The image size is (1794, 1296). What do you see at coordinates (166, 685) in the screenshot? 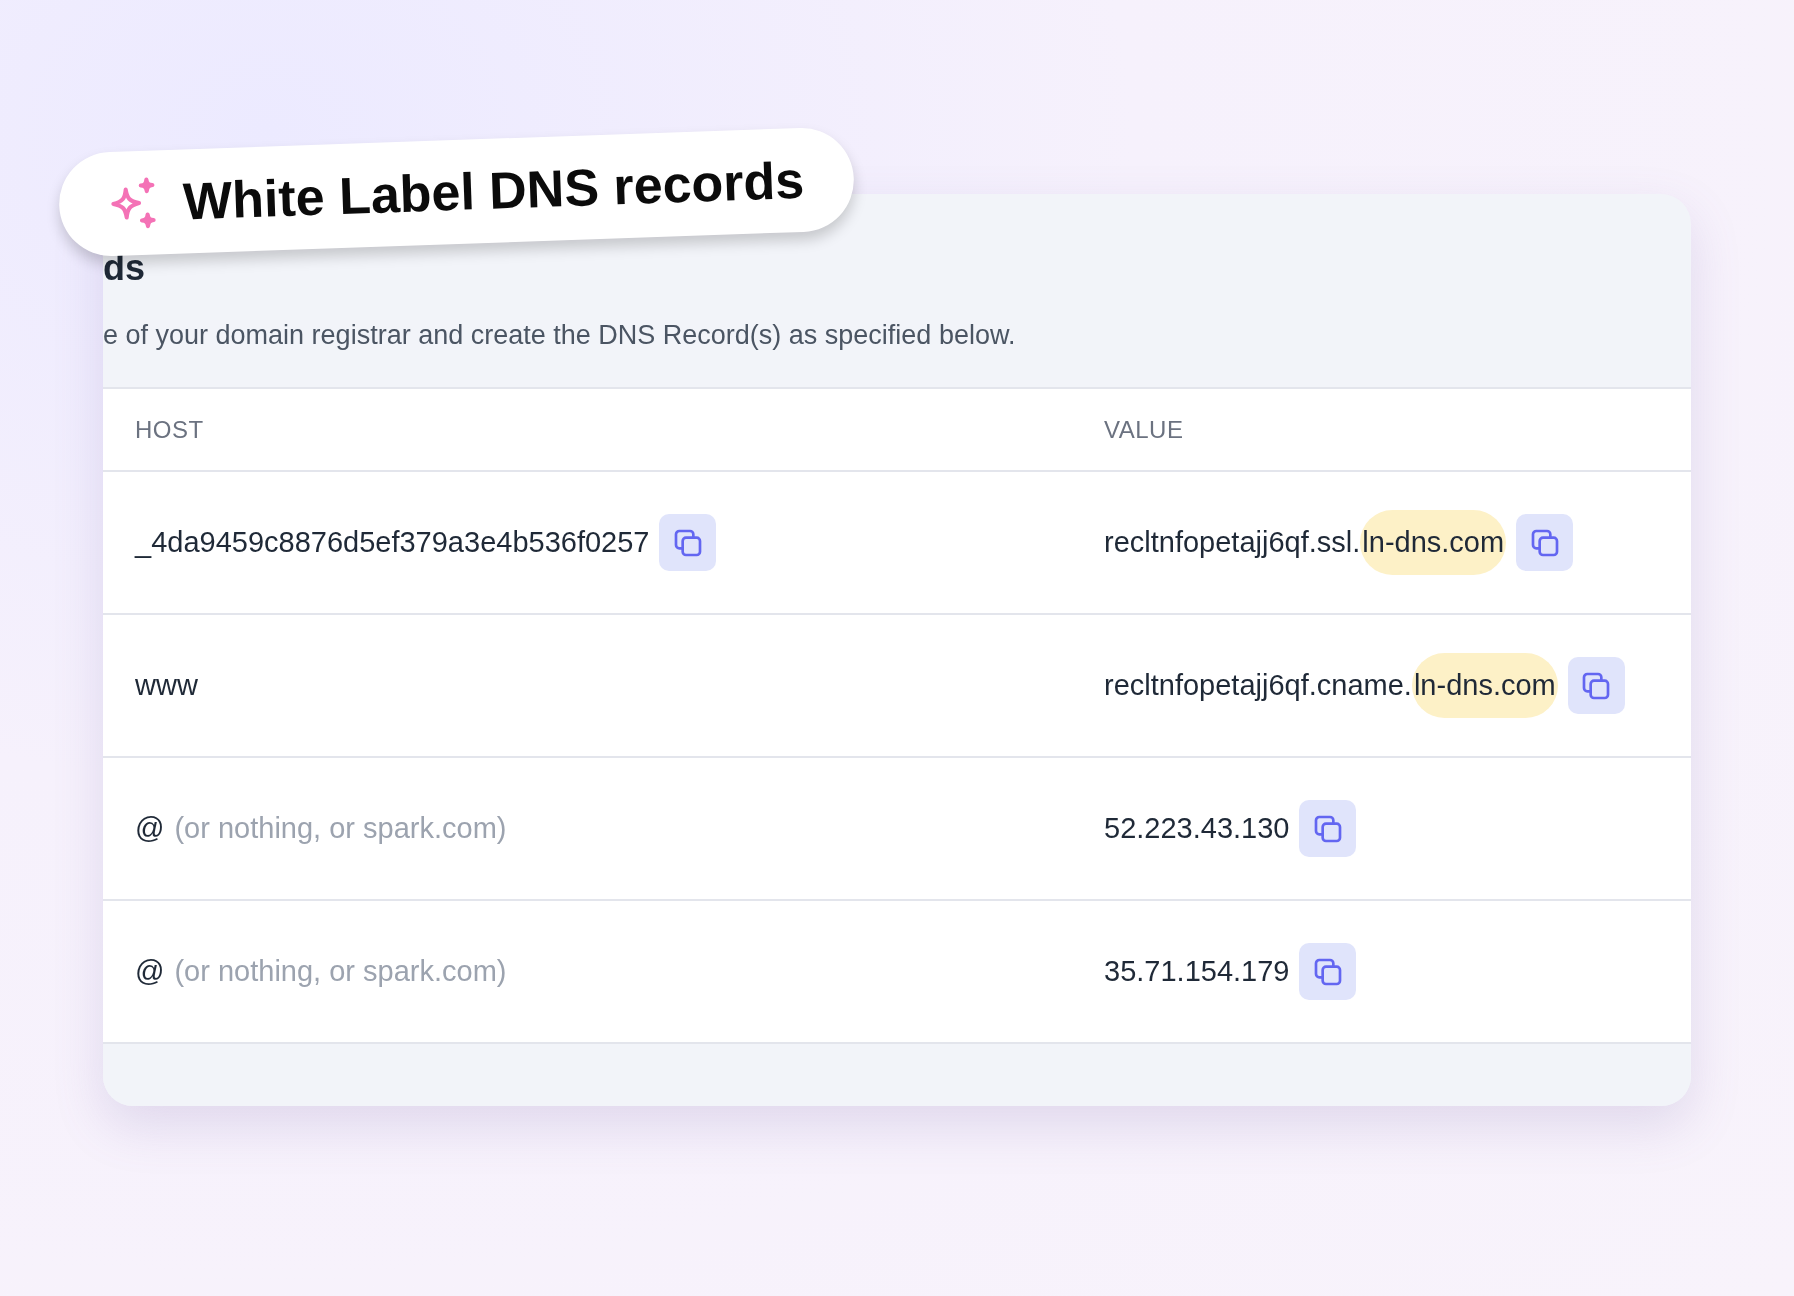
I see `host-text: www` at bounding box center [166, 685].